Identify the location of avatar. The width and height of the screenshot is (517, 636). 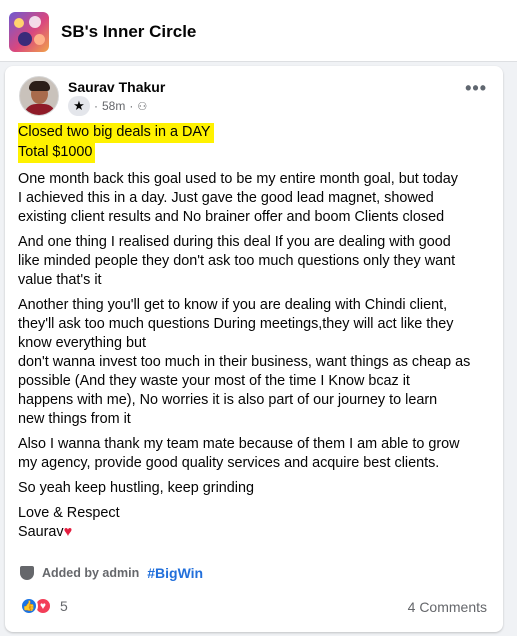
(39, 96).